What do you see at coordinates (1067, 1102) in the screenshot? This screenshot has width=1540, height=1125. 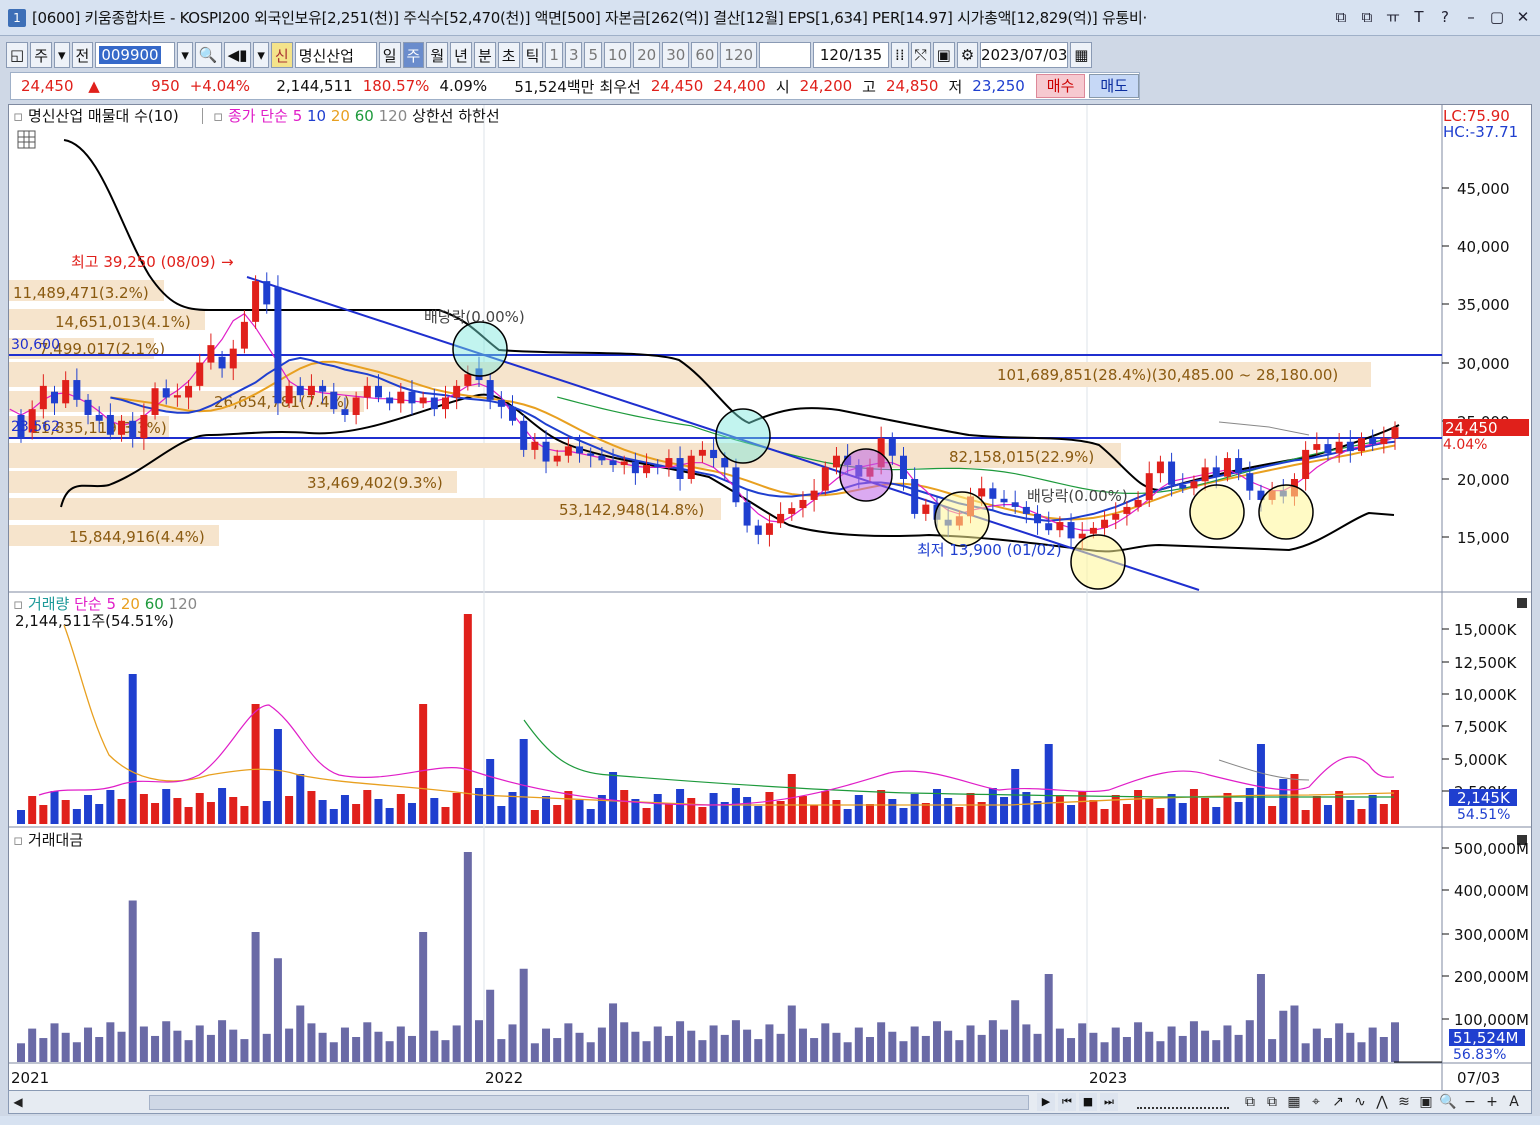 I see `rewind-icon: ⏮` at bounding box center [1067, 1102].